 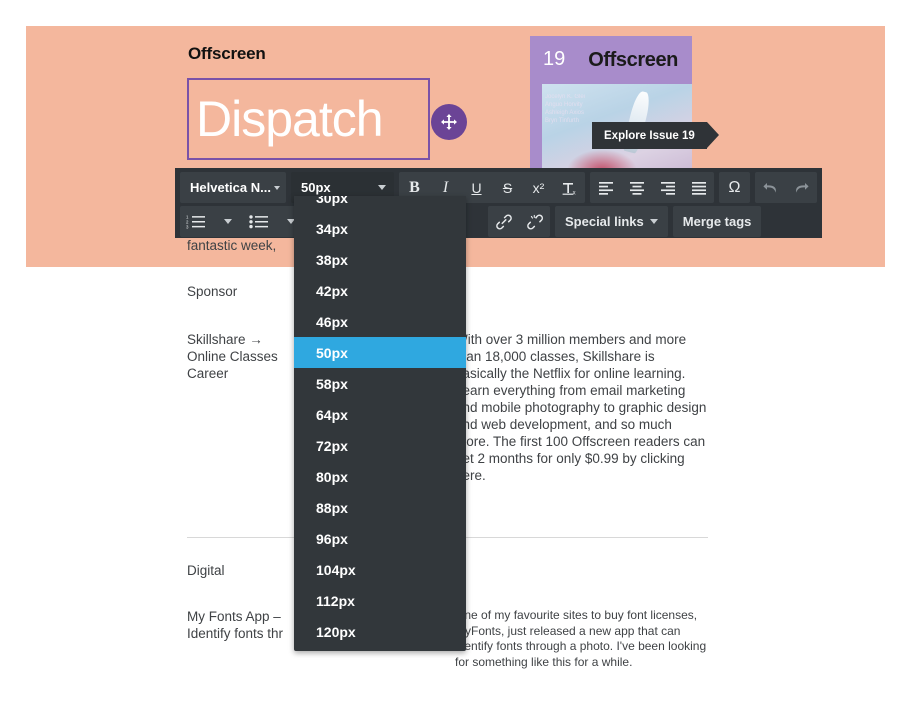 What do you see at coordinates (232, 245) in the screenshot?
I see `greeting-text: fantastic week,` at bounding box center [232, 245].